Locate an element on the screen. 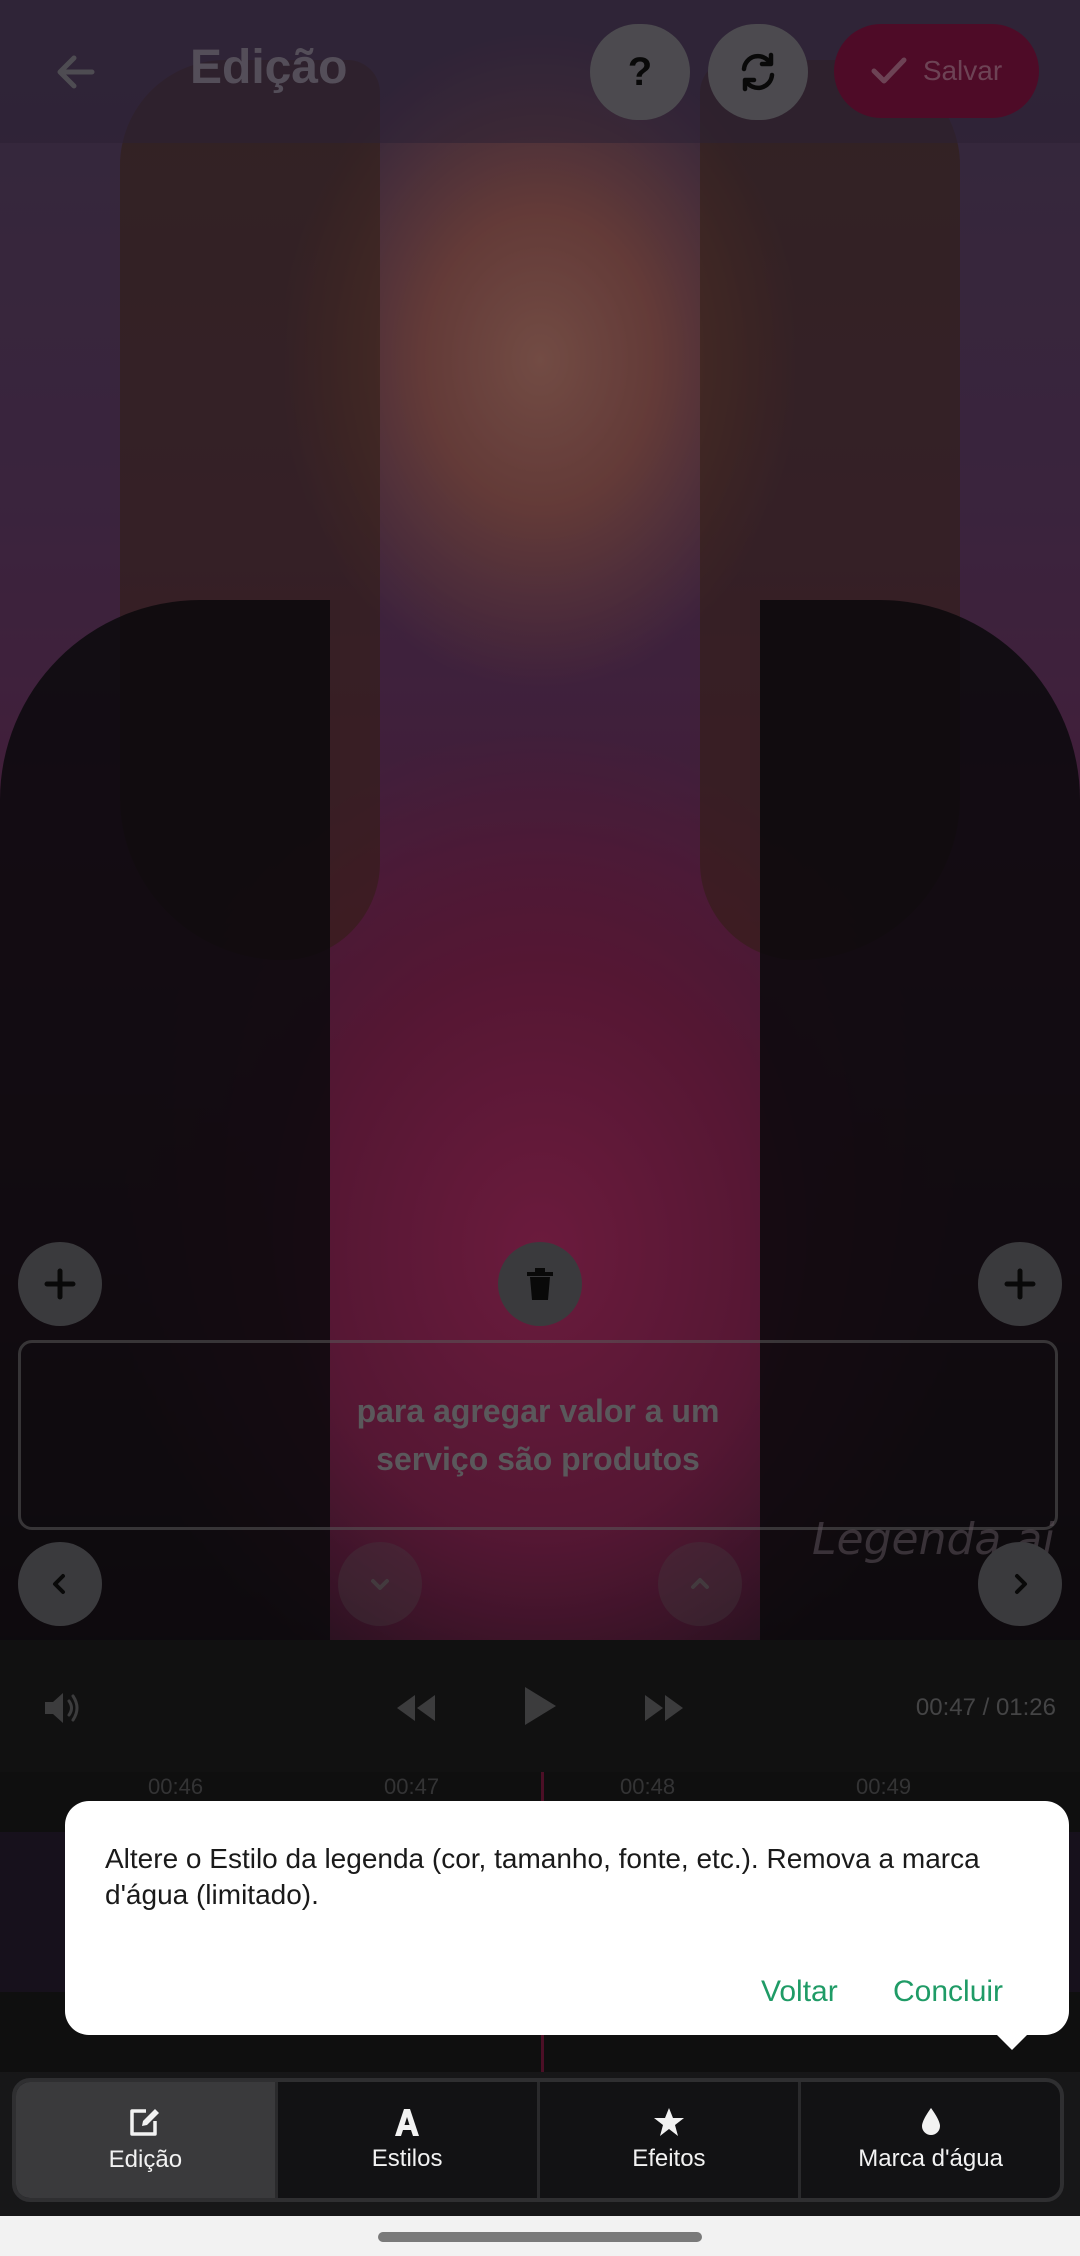  fast-forward-button is located at coordinates (664, 1708).